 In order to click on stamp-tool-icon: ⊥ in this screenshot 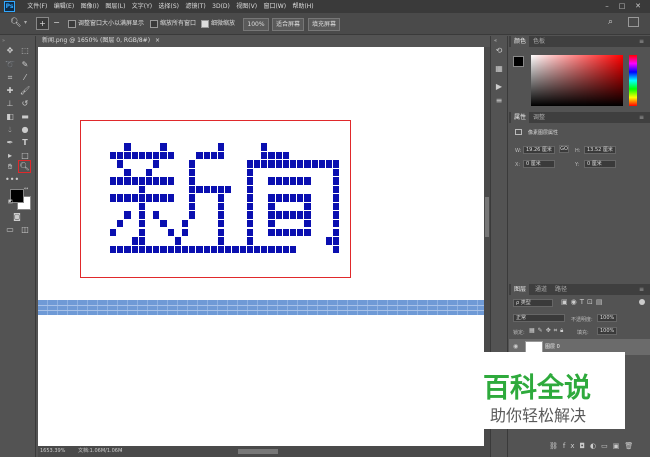, I will do `click(10, 104)`.